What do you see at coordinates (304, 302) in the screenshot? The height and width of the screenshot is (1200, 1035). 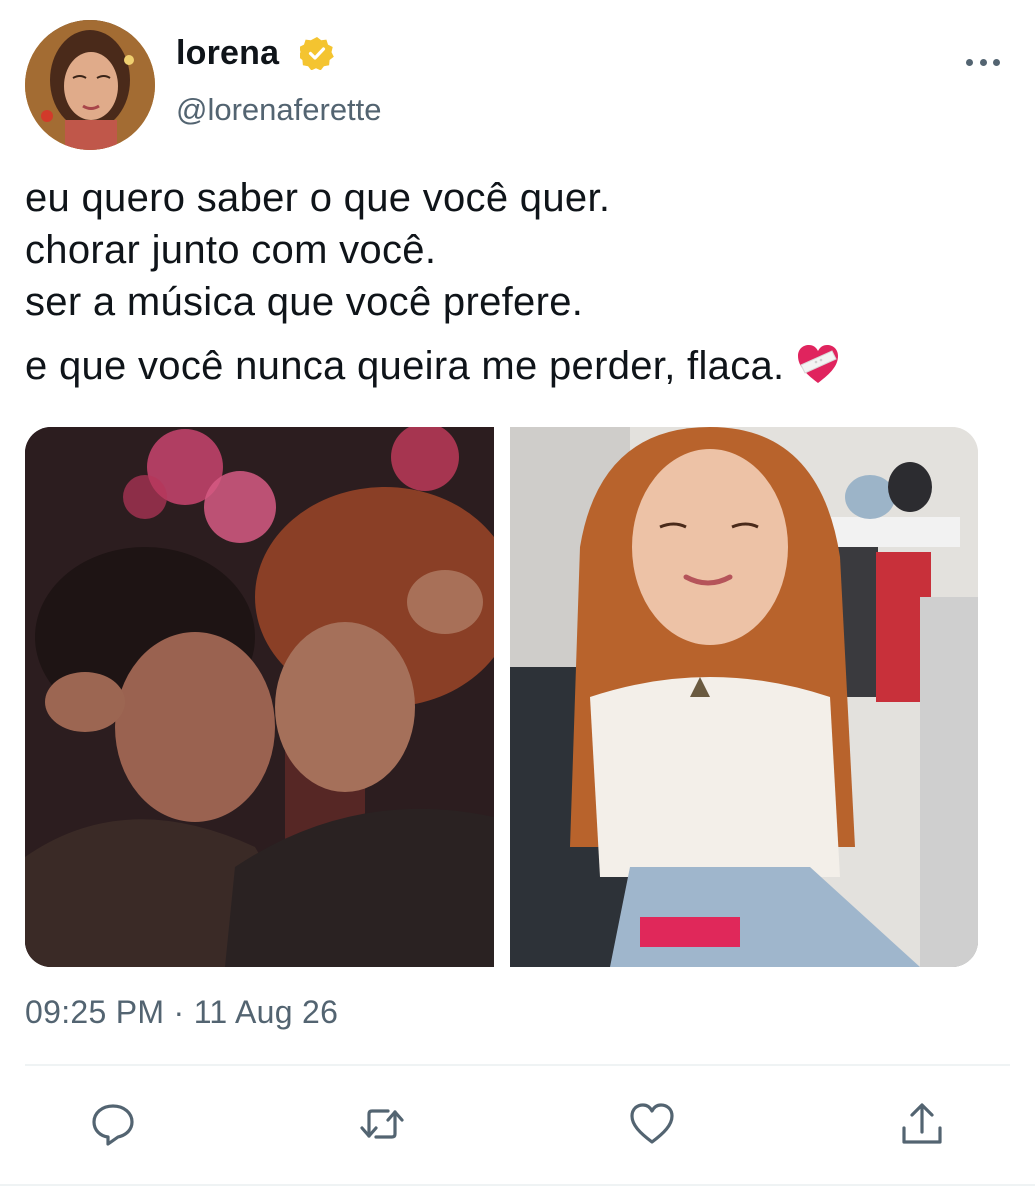 I see `tweet-text-line: ser a música que você prefere.` at bounding box center [304, 302].